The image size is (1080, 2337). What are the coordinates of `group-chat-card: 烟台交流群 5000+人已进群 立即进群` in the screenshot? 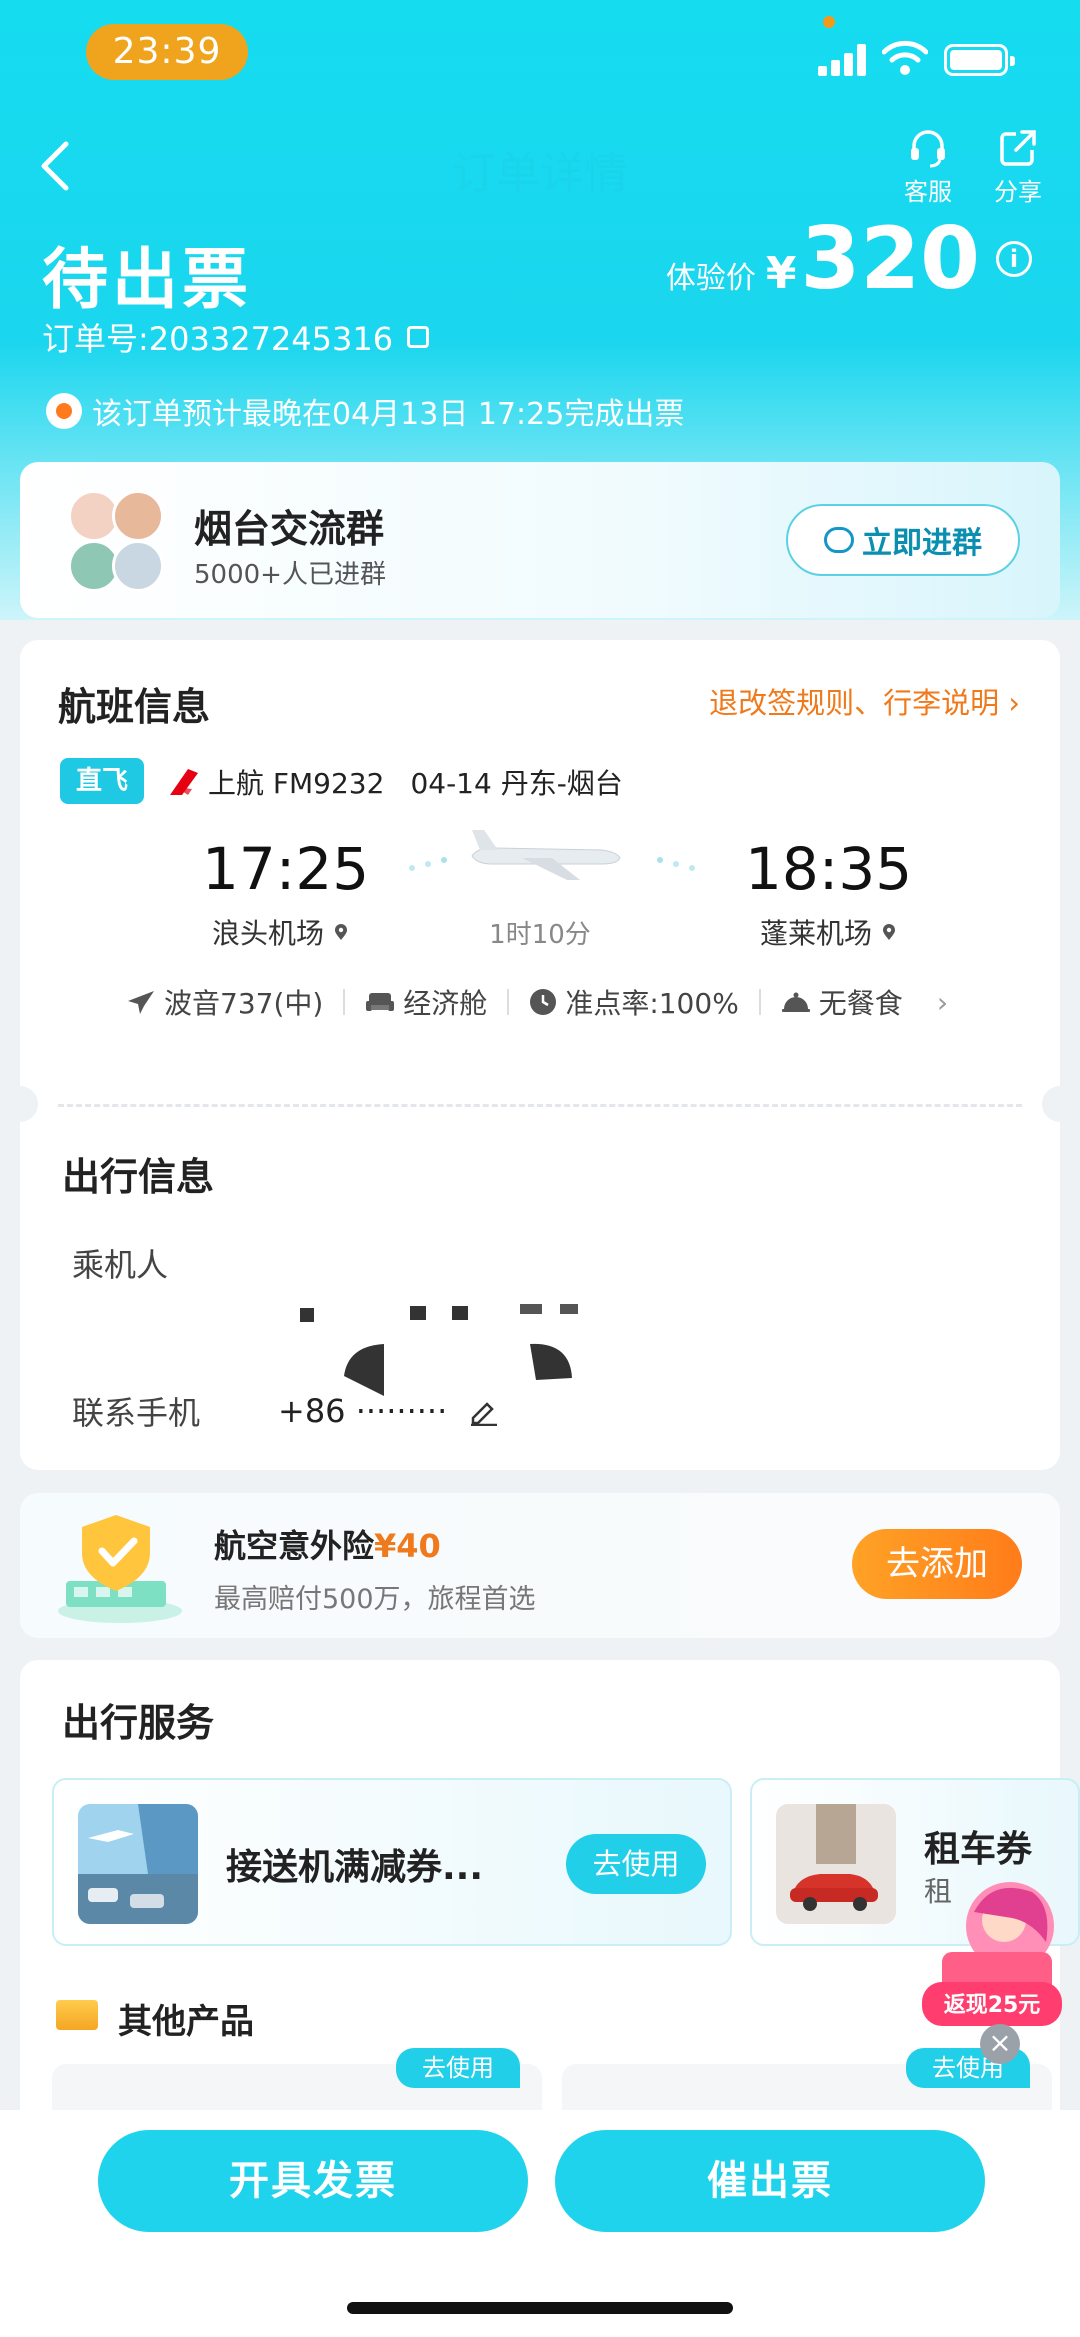 It's located at (540, 540).